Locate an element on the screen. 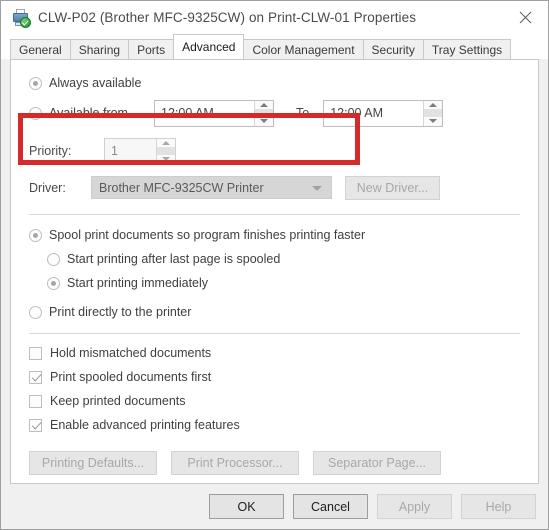 This screenshot has width=549, height=530. radio-always-available: Always available is located at coordinates (85, 83).